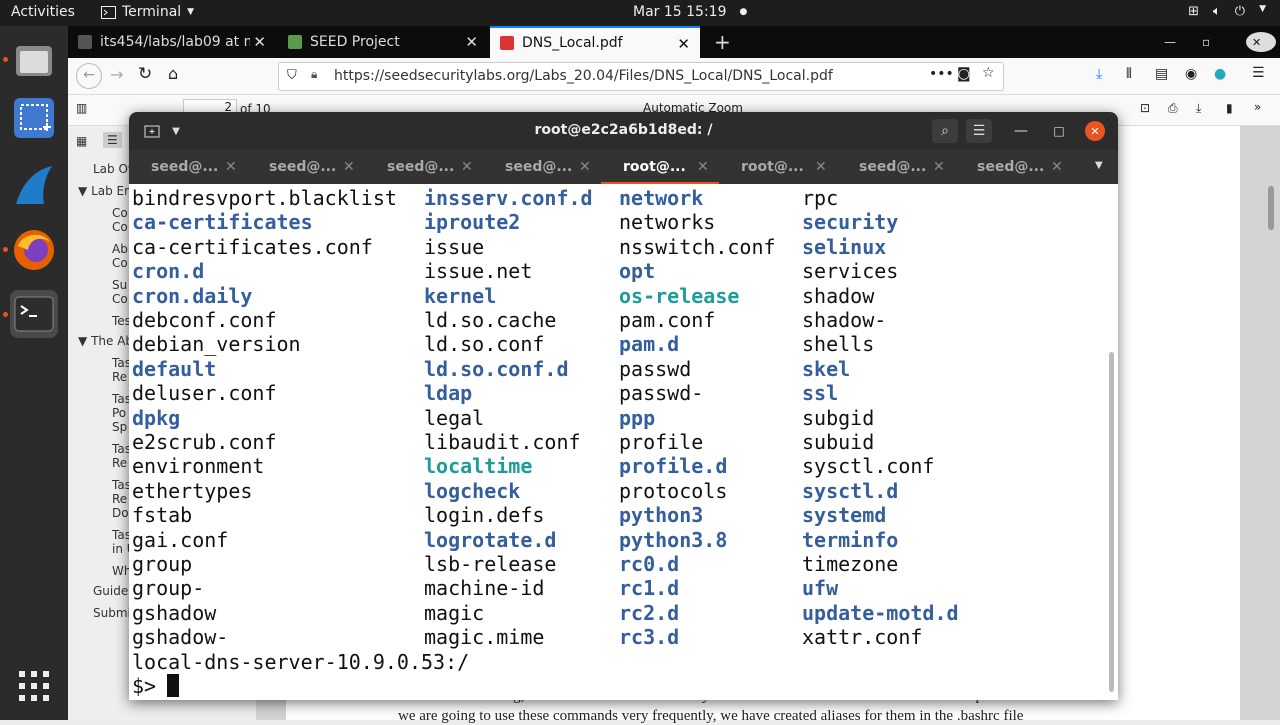 The image size is (1280, 725). I want to click on minimize-window-button: —, so click(1169, 42).